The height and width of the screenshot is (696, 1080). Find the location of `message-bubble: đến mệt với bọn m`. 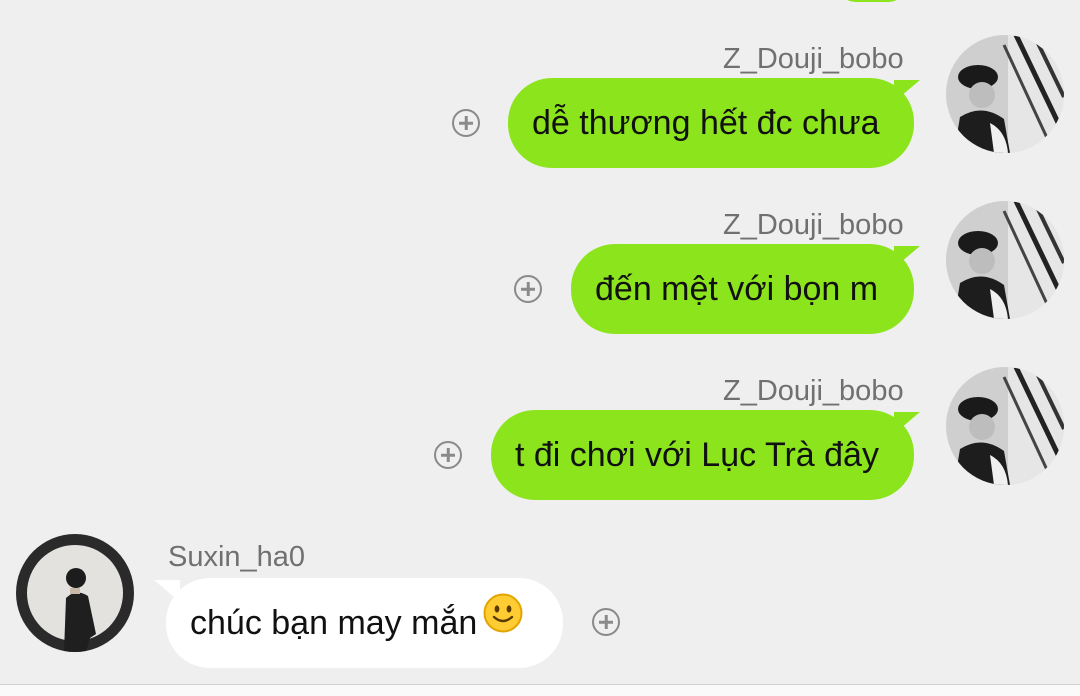

message-bubble: đến mệt với bọn m is located at coordinates (742, 289).